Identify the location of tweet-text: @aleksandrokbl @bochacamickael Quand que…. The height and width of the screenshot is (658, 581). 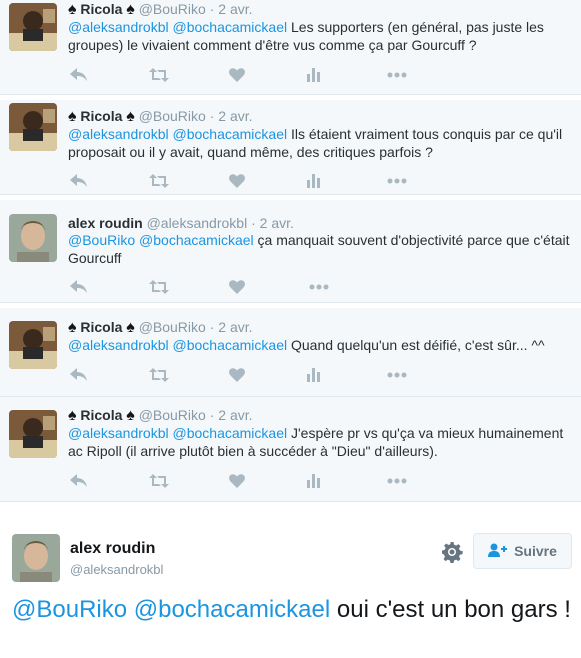
(320, 345).